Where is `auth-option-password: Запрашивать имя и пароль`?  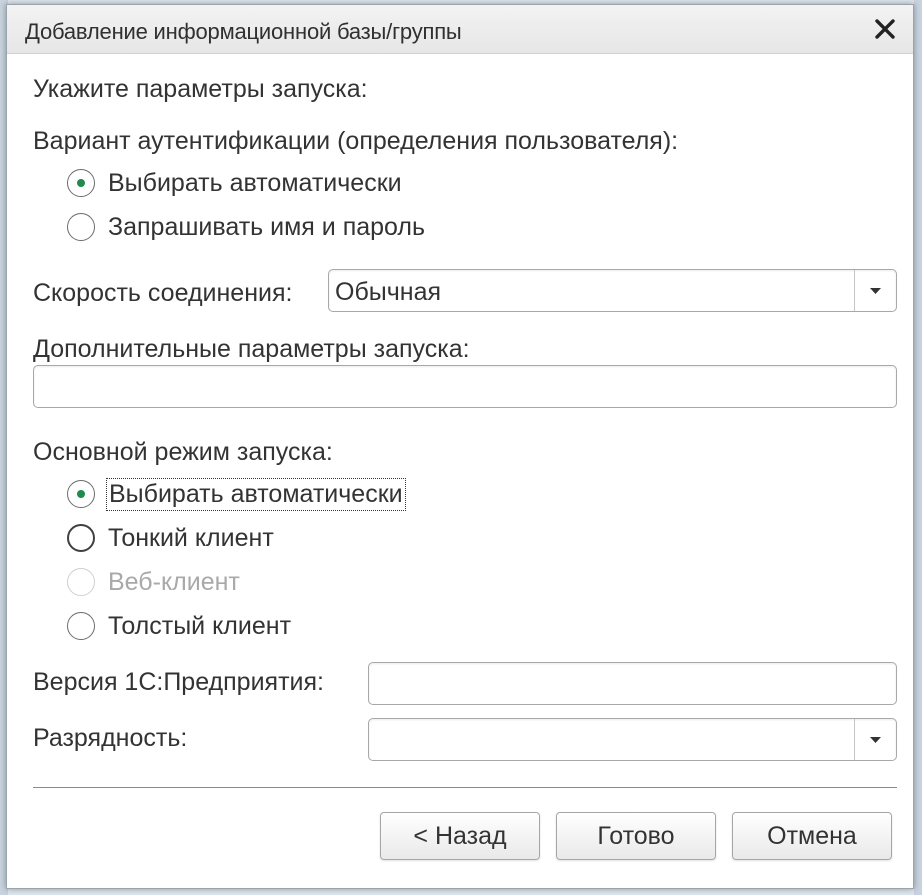 auth-option-password: Запрашивать имя и пароль is located at coordinates (246, 227).